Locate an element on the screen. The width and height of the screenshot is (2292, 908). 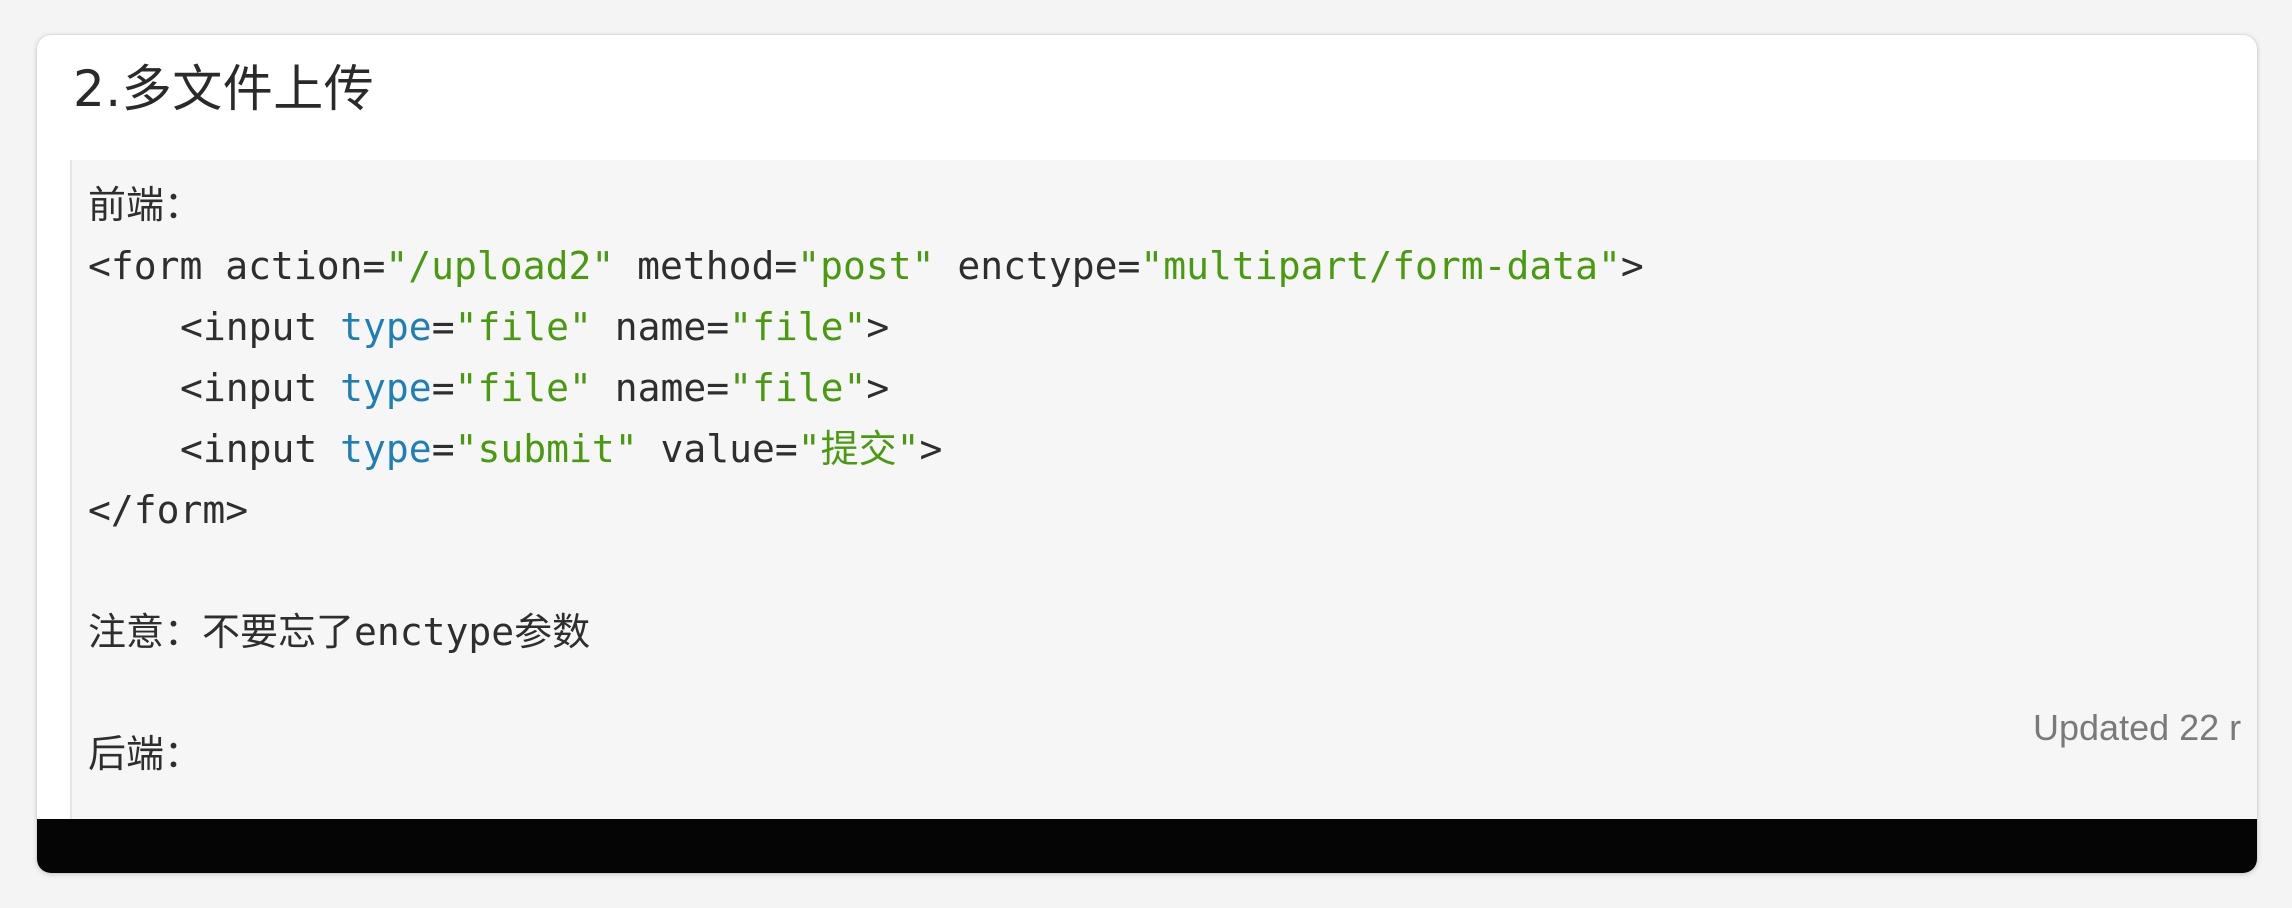
backend-label: 后端： is located at coordinates (145, 754).